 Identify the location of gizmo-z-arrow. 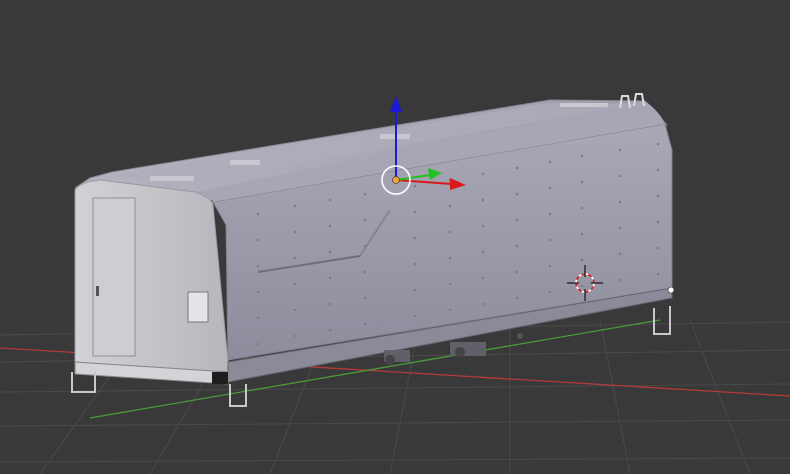
(396, 104).